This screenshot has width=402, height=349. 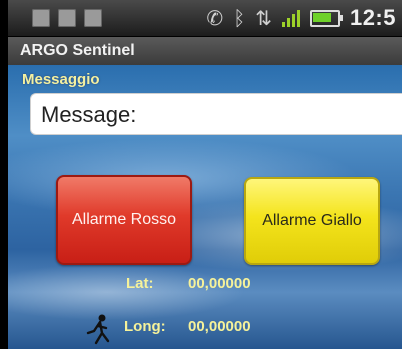 I want to click on status-notifications, so click(x=67, y=18).